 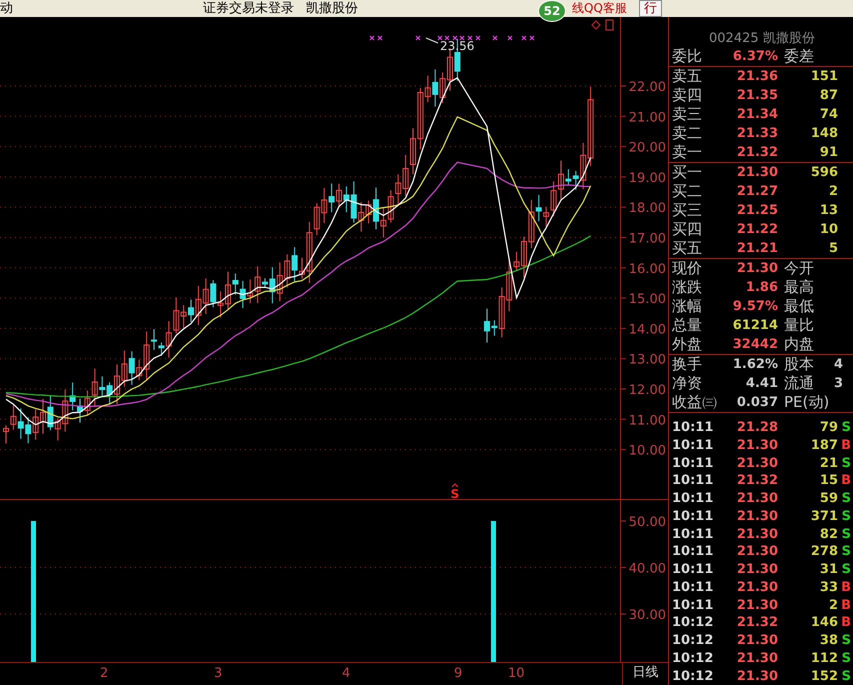 What do you see at coordinates (799, 344) in the screenshot?
I see `quote-label: 内盘` at bounding box center [799, 344].